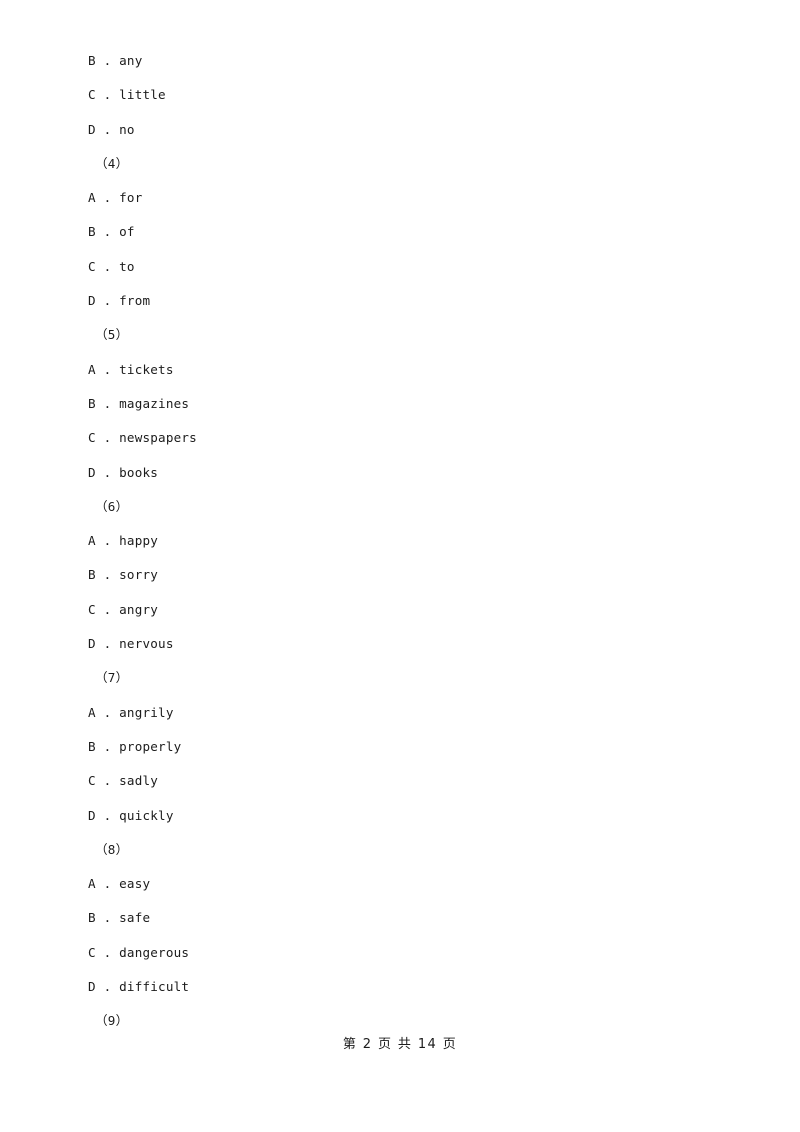 This screenshot has height=1132, width=800. Describe the element at coordinates (123, 609) in the screenshot. I see `answer-option: C . angry` at that location.